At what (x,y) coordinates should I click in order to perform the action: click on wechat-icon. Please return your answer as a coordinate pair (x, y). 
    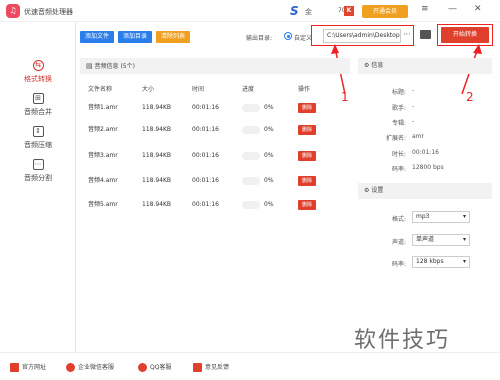
    Looking at the image, I should click on (70, 367).